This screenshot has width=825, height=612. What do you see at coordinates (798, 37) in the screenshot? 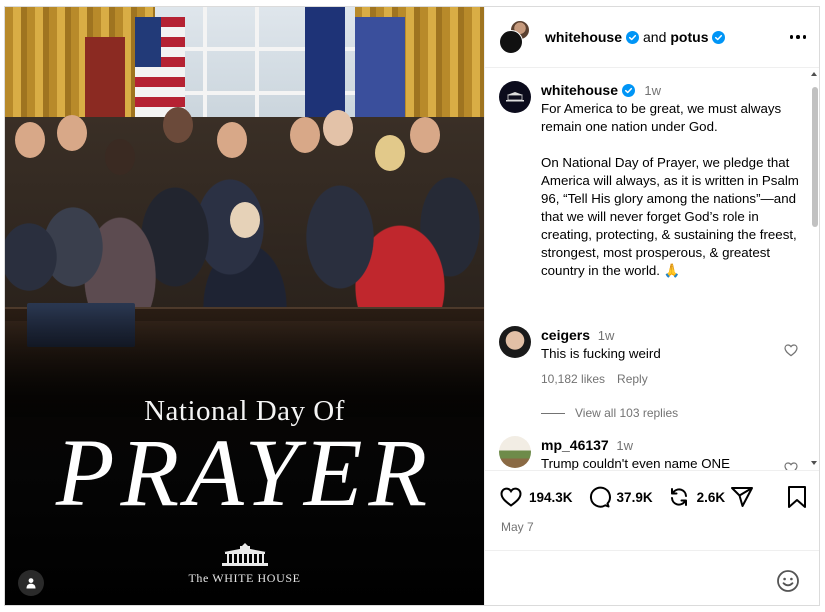
I see `more-options-button` at bounding box center [798, 37].